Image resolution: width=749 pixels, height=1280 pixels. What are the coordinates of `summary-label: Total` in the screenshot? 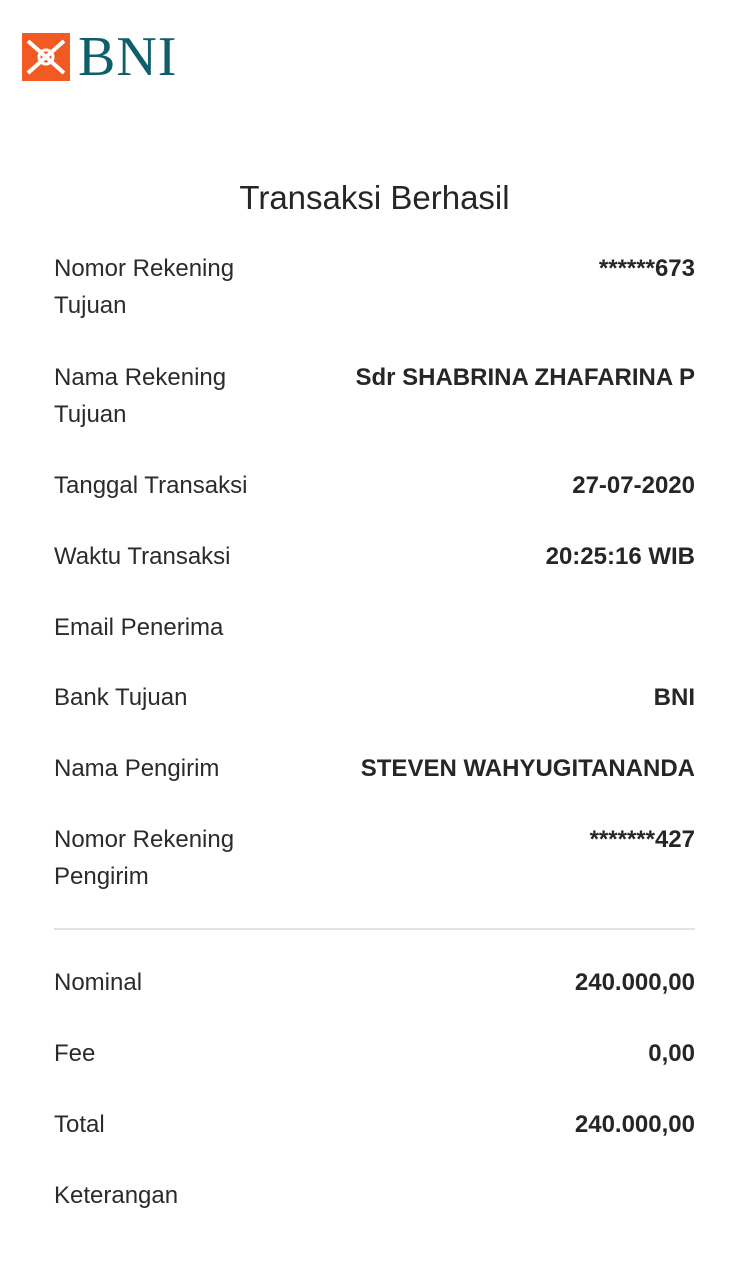 It's located at (79, 1124).